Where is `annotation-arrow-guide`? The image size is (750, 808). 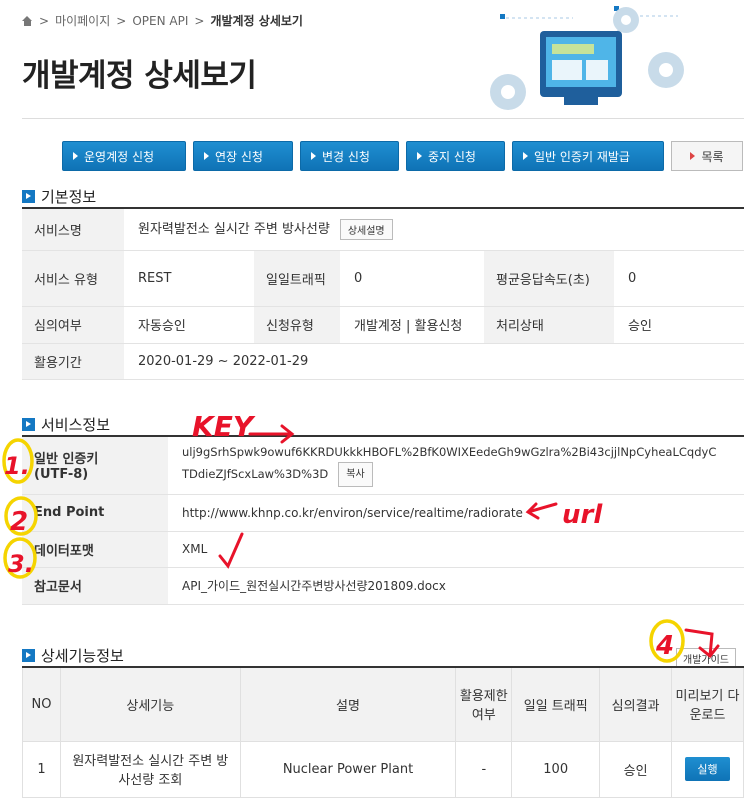
annotation-arrow-guide is located at coordinates (702, 643).